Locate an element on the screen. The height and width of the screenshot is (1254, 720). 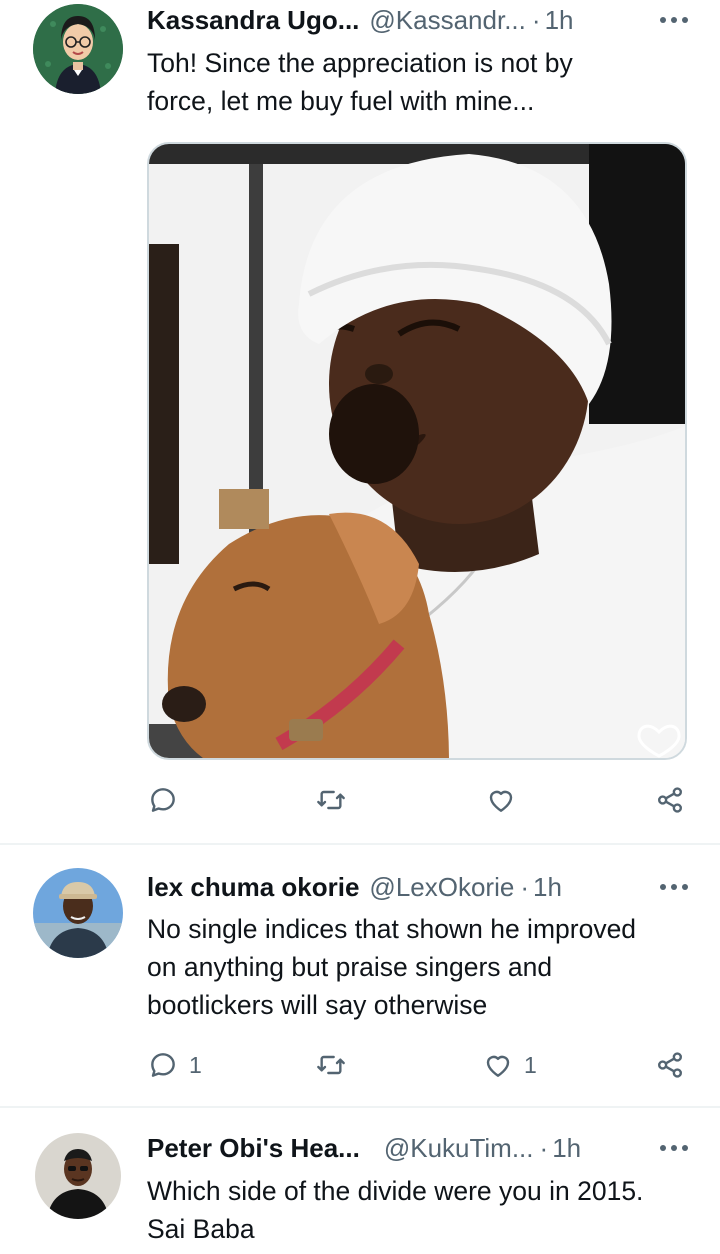
reply-count: 1 is located at coordinates (195, 1064).